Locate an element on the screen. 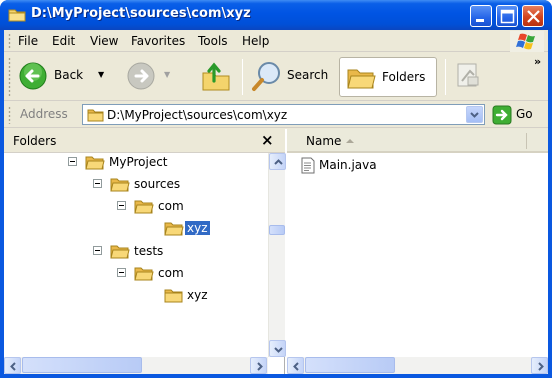 Image resolution: width=552 pixels, height=378 pixels. forward-button: ▼ is located at coordinates (151, 77).